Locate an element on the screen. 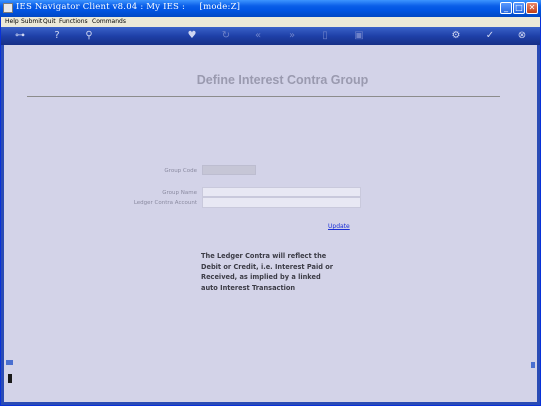 The height and width of the screenshot is (406, 541). search-icon: ⚲ is located at coordinates (89, 36).